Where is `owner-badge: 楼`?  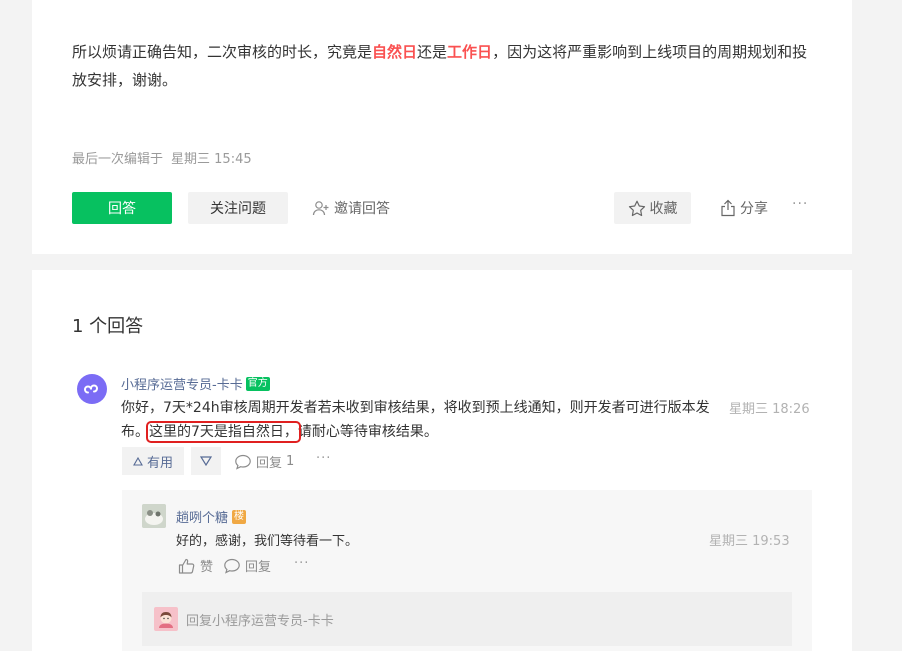 owner-badge: 楼 is located at coordinates (239, 516).